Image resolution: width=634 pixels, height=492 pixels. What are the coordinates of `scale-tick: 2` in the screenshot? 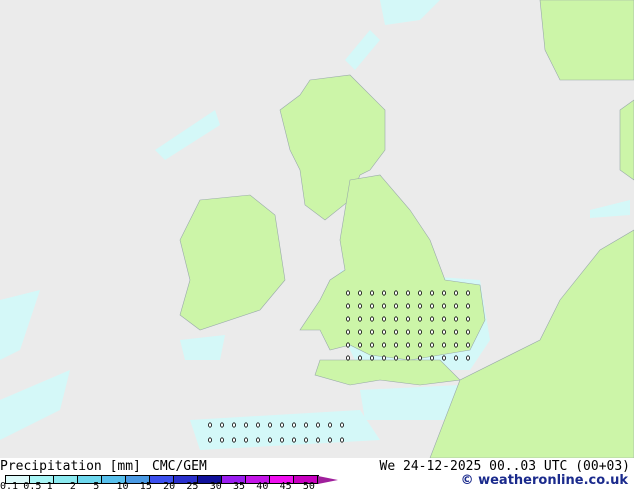 It's located at (72, 486).